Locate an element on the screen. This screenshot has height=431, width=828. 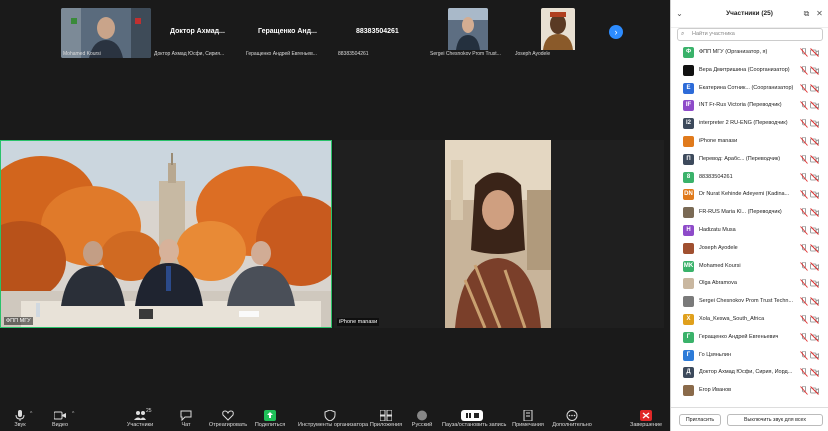
video-icon is located at coordinates (60, 415).